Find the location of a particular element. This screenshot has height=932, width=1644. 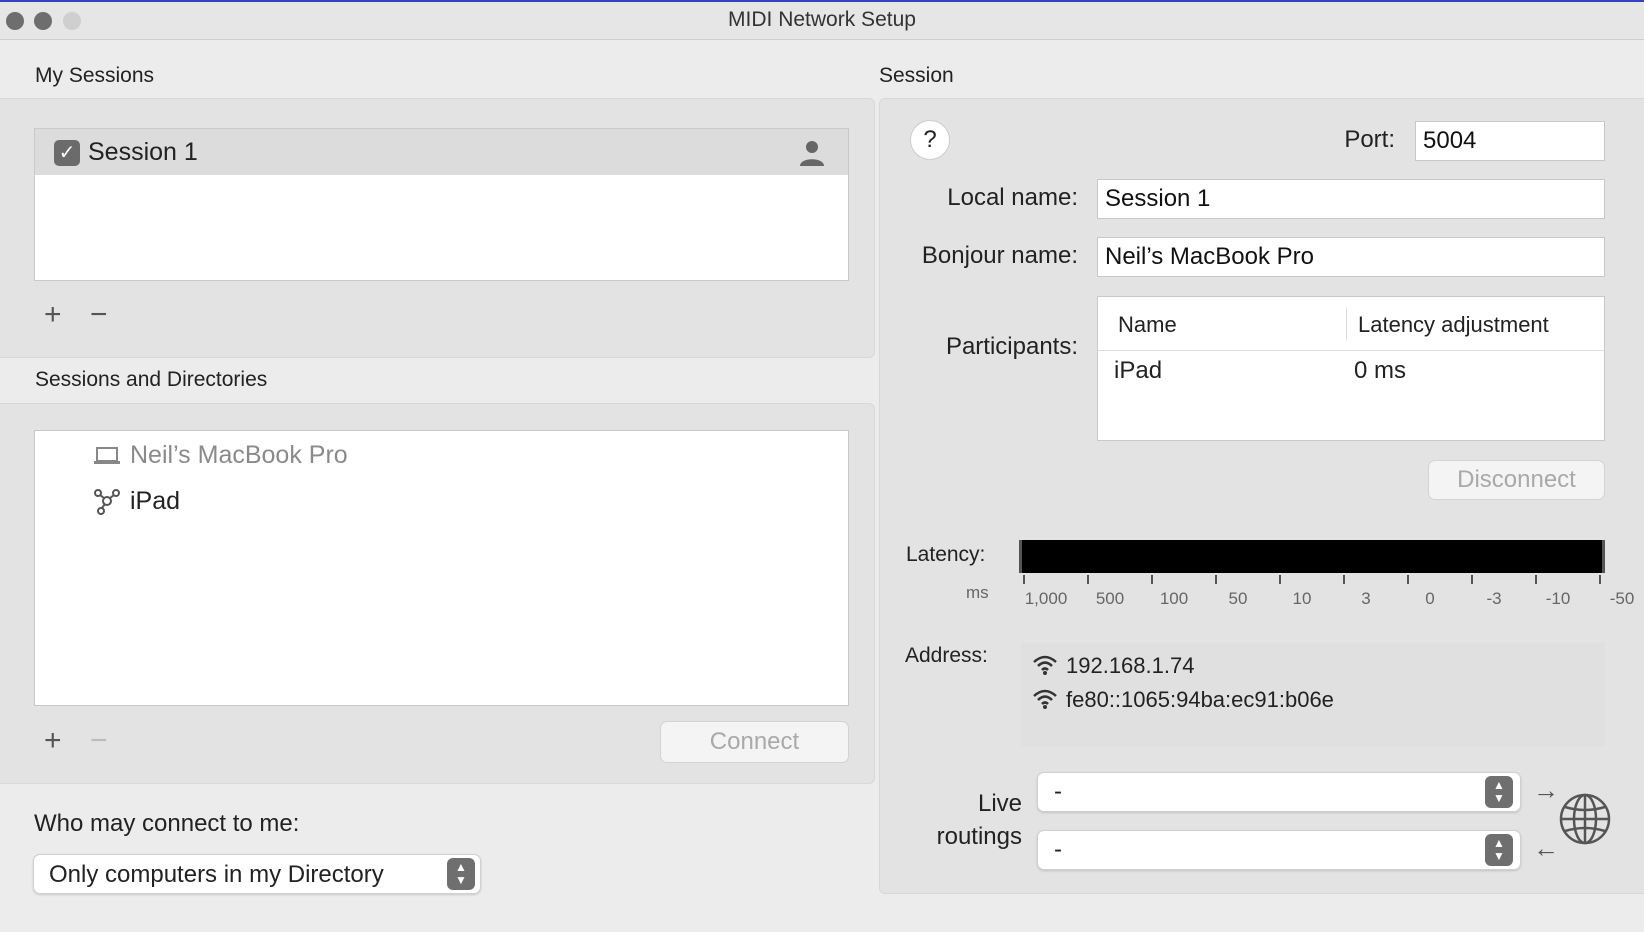

help-button: ? is located at coordinates (930, 140).